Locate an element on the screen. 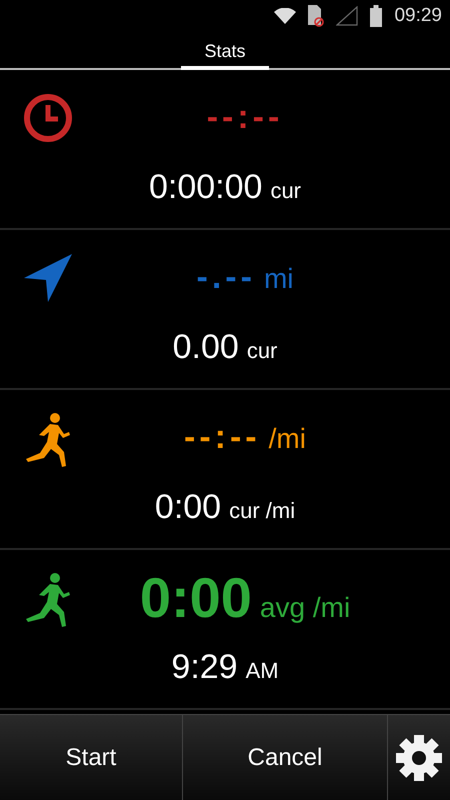  stat-sub-value: 0:00:00 is located at coordinates (205, 187).